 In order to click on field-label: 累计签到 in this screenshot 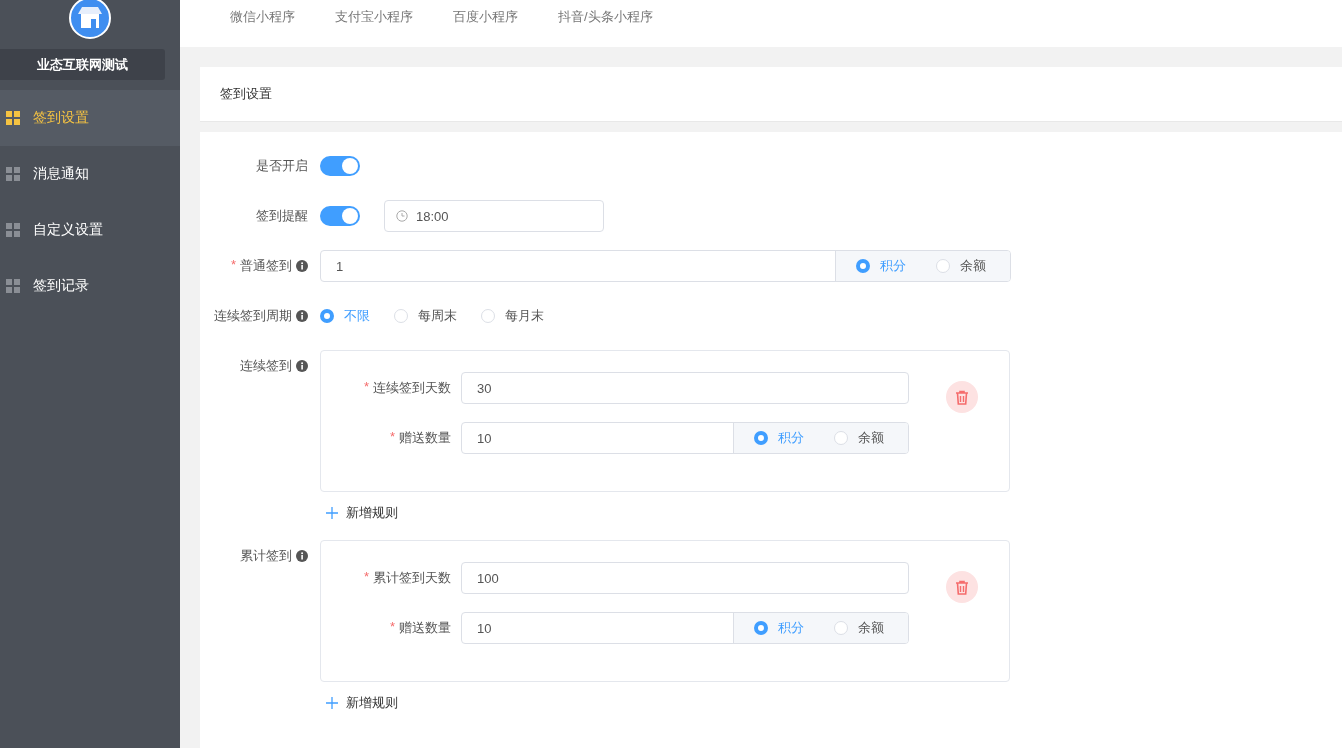, I will do `click(266, 556)`.